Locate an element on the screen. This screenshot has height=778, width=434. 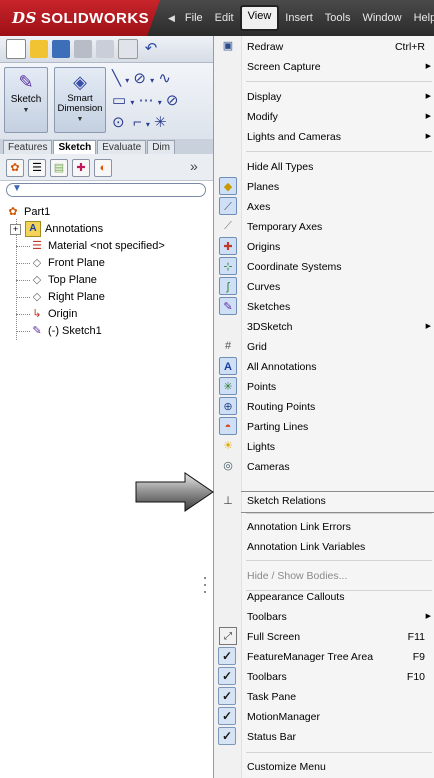
print-icon is located at coordinates (83, 49).